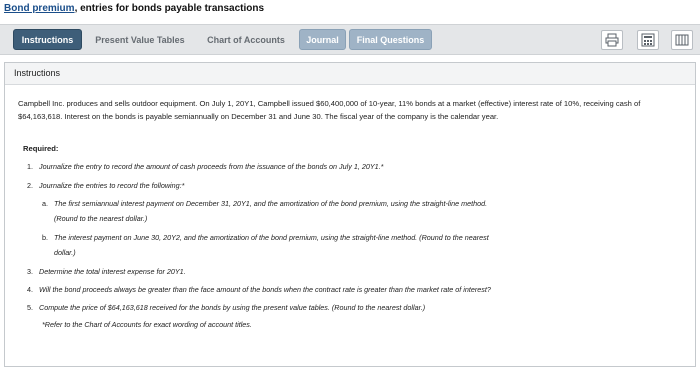  I want to click on requirement-2b-note: dollar.), so click(65, 252).